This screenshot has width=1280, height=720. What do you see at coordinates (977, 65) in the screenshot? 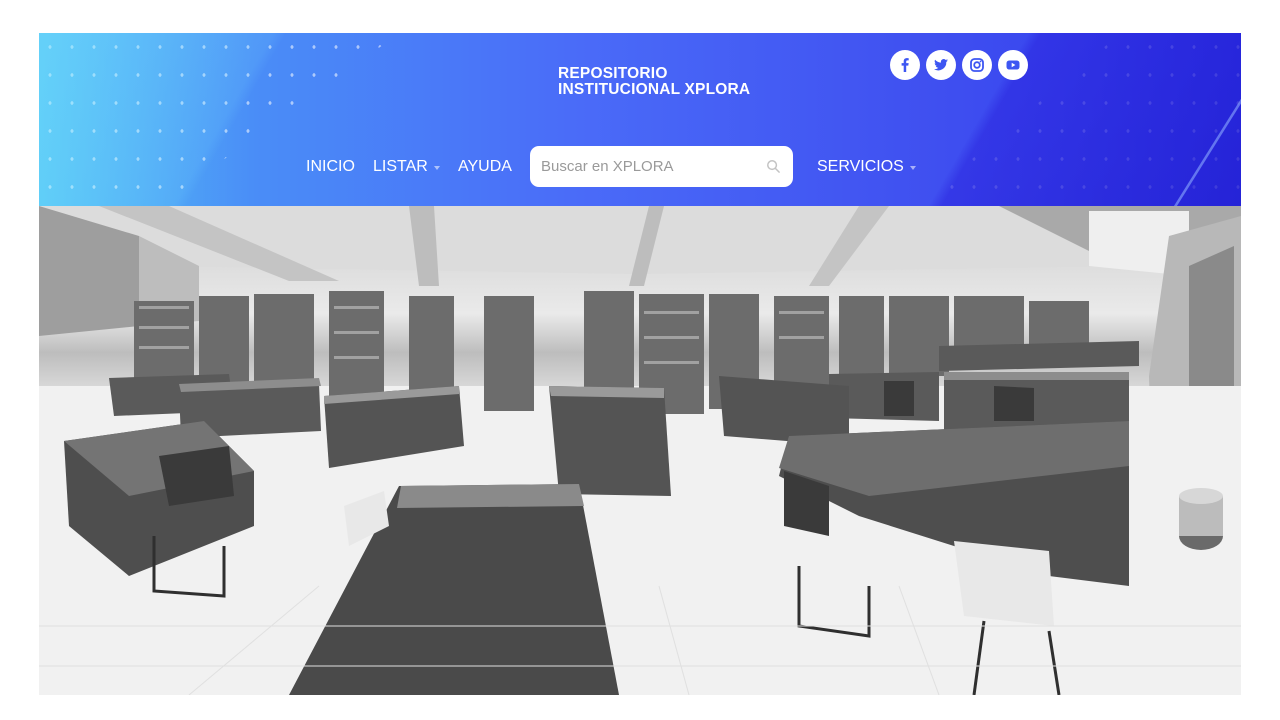
I see `instagram-icon` at bounding box center [977, 65].